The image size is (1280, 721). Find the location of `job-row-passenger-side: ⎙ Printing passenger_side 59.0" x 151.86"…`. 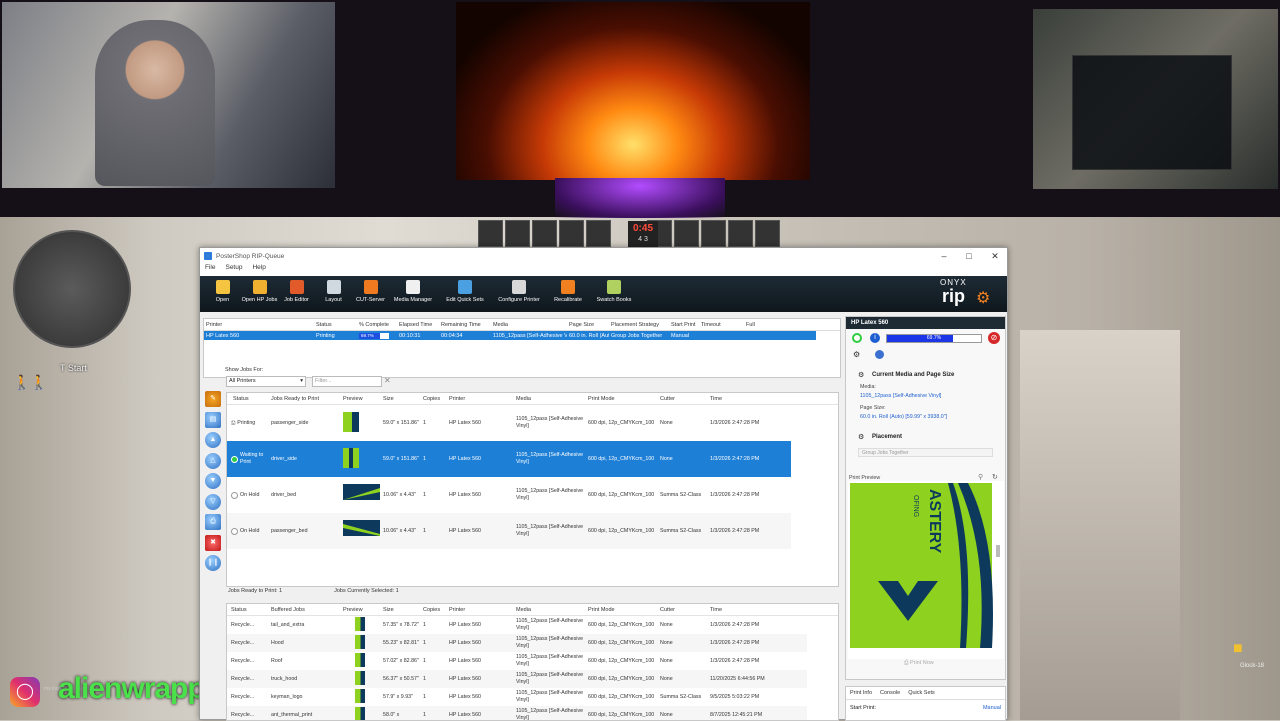

job-row-passenger-side: ⎙ Printing passenger_side 59.0" x 151.86"… is located at coordinates (509, 423).